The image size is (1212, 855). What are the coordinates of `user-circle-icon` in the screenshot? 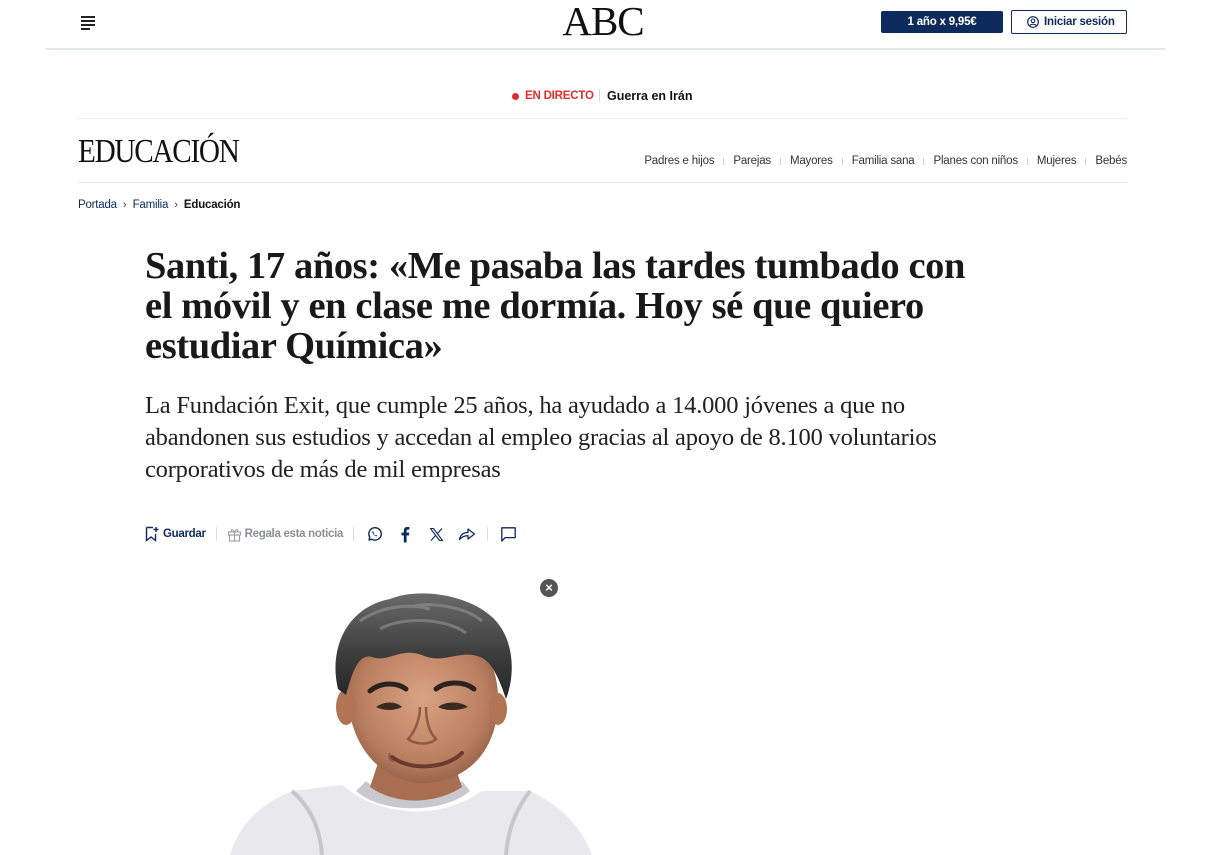 It's located at (1033, 22).